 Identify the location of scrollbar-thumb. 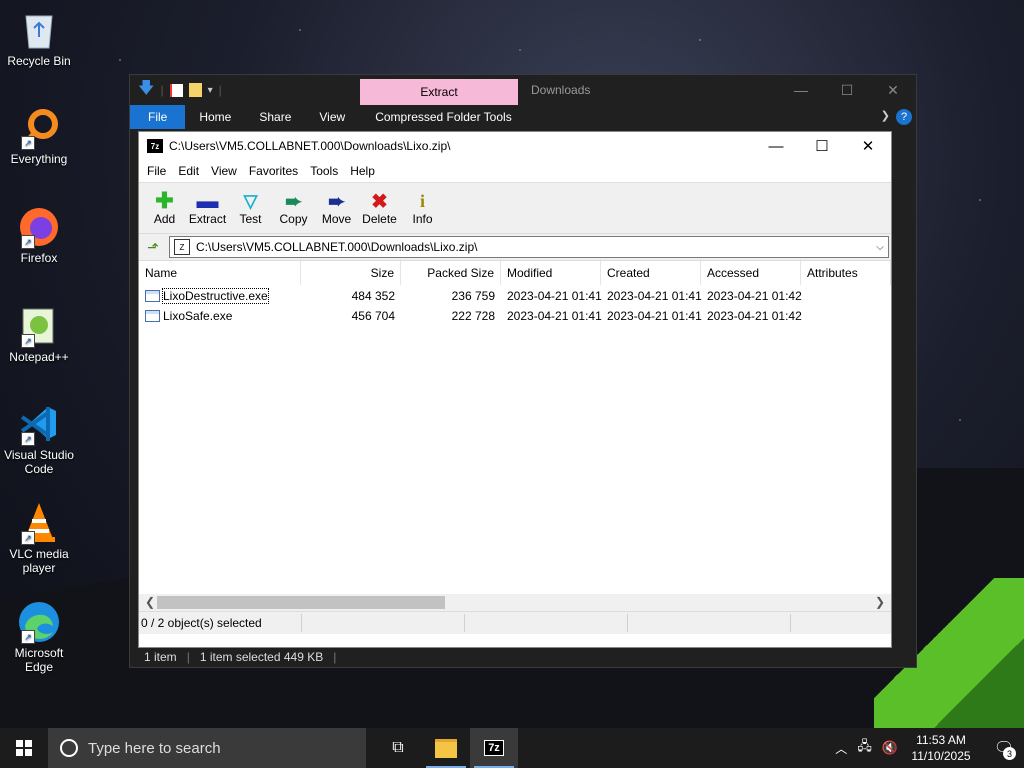
(301, 602).